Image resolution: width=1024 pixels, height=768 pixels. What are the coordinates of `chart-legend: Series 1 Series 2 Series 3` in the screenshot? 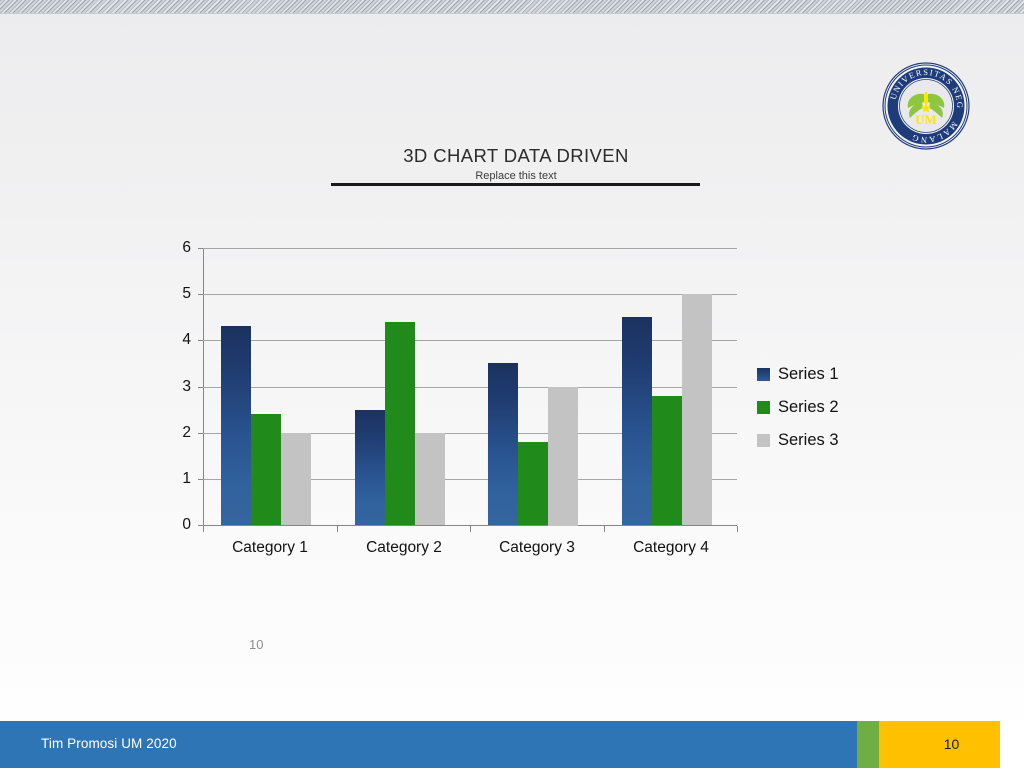 It's located at (798, 407).